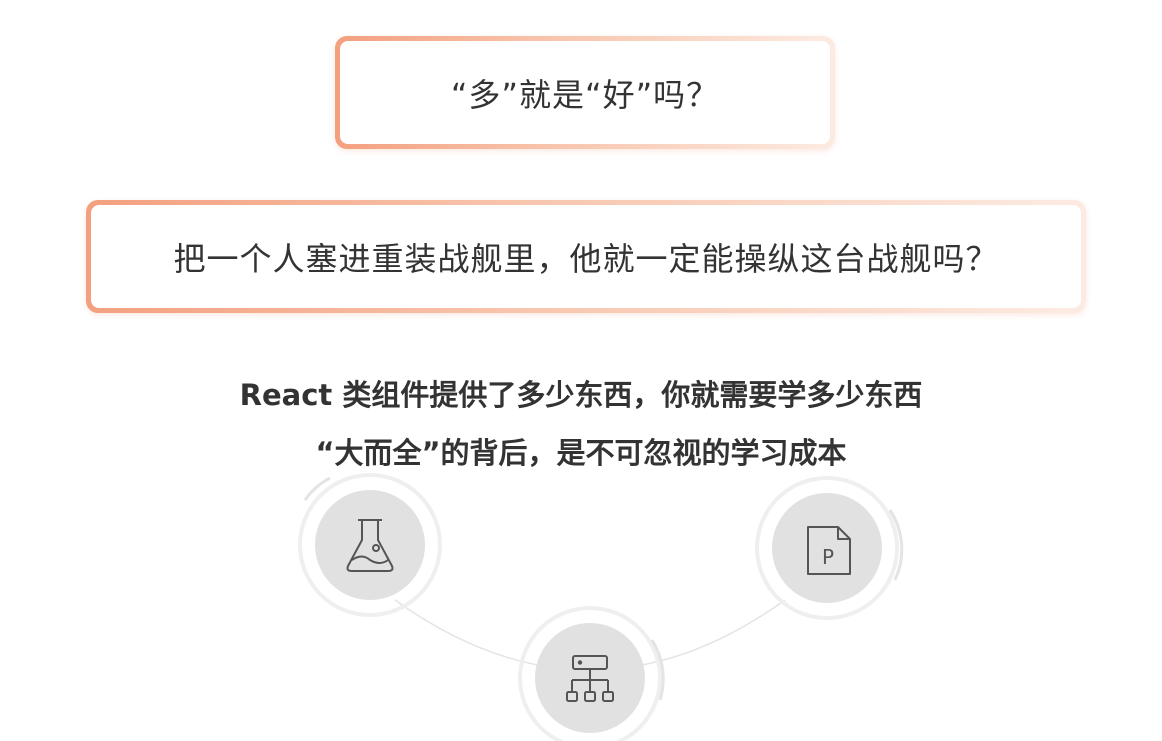 The image size is (1162, 741). What do you see at coordinates (828, 557) in the screenshot?
I see `file-p-letter: P` at bounding box center [828, 557].